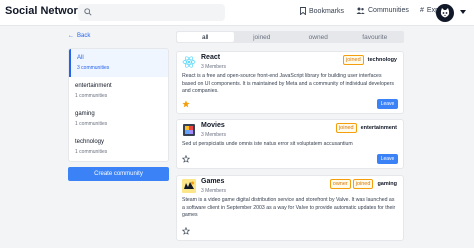  Describe the element at coordinates (85, 114) in the screenshot. I see `category-name: gaming` at that location.